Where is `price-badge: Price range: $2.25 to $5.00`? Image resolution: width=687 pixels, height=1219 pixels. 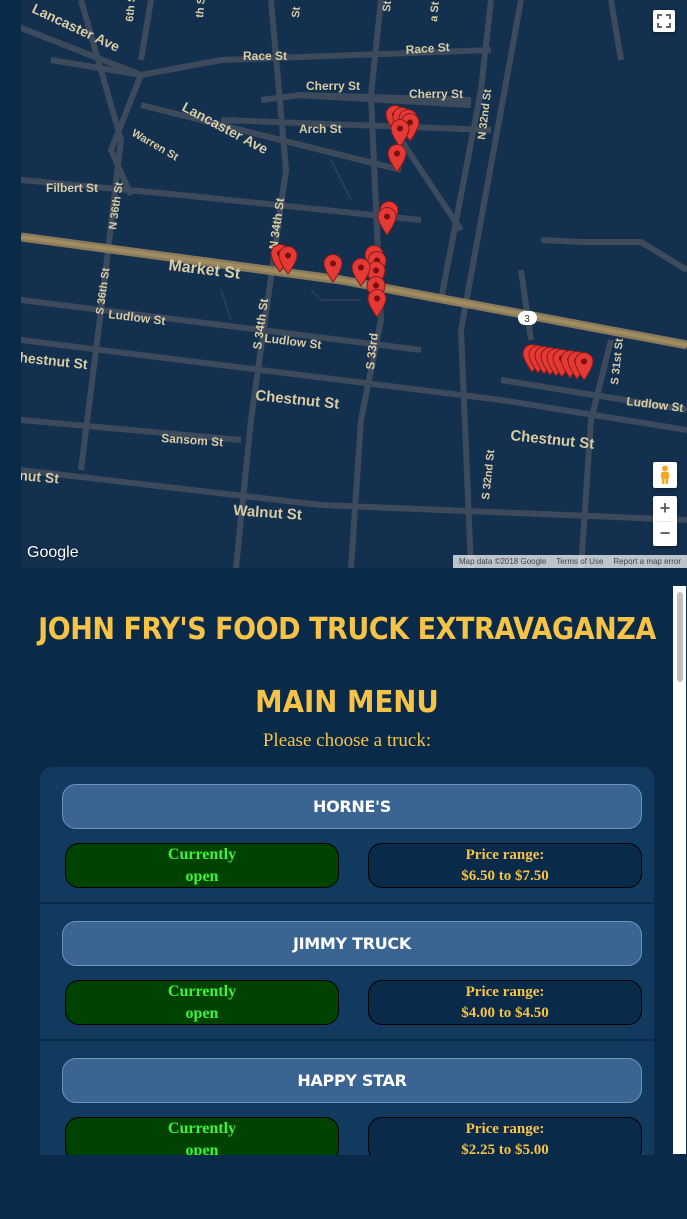
price-badge: Price range: $2.25 to $5.00 is located at coordinates (505, 1136).